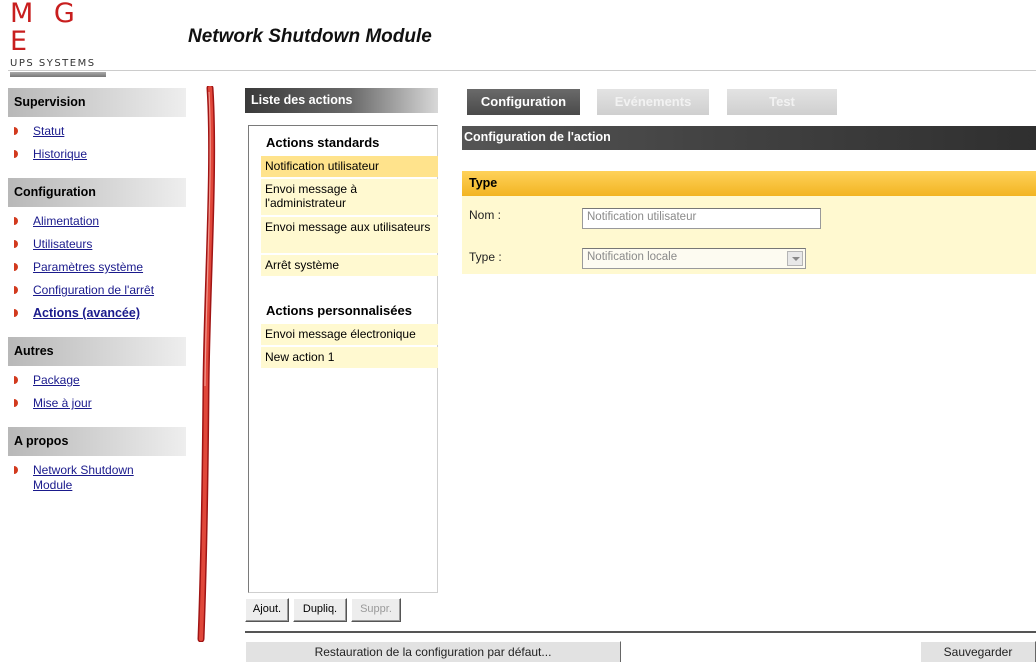 The image size is (1036, 662). Describe the element at coordinates (795, 258) in the screenshot. I see `chevron-down-icon` at that location.